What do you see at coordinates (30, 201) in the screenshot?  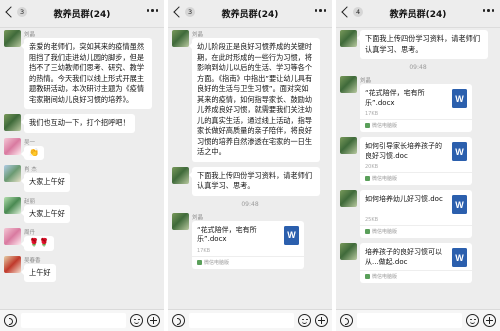 I see `sender-name: 赵丽` at bounding box center [30, 201].